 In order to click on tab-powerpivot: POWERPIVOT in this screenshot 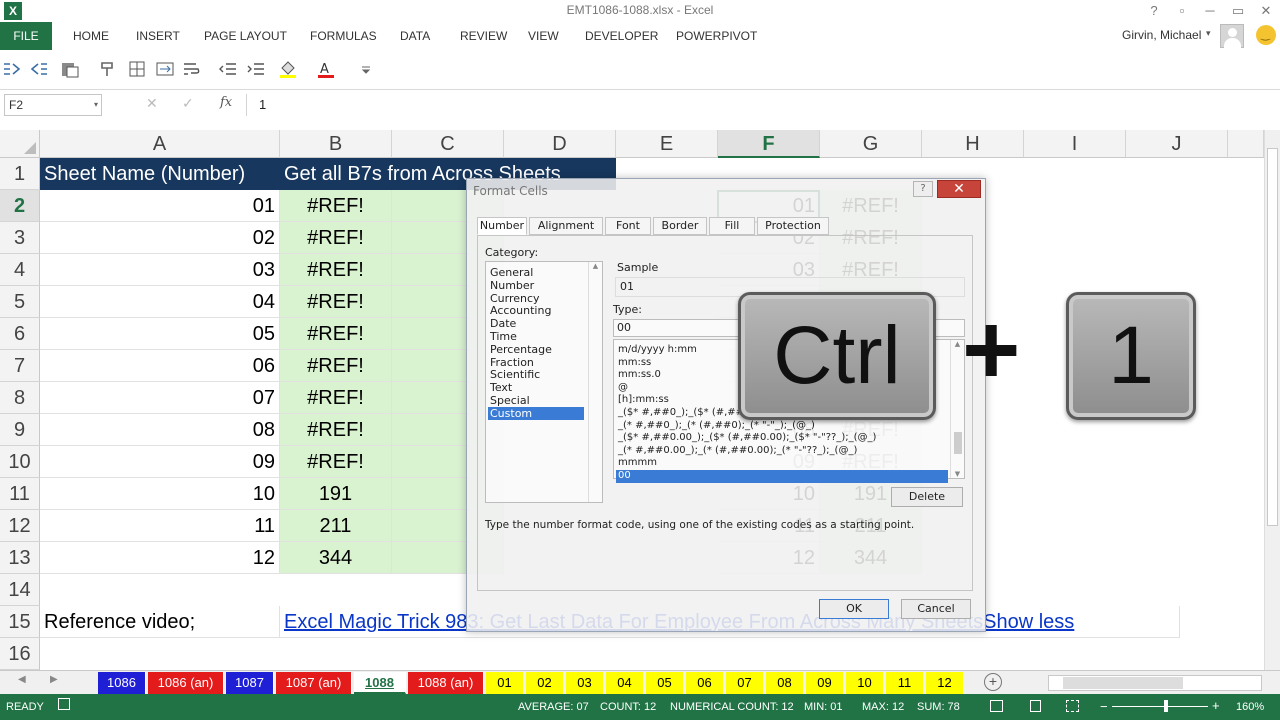, I will do `click(716, 36)`.